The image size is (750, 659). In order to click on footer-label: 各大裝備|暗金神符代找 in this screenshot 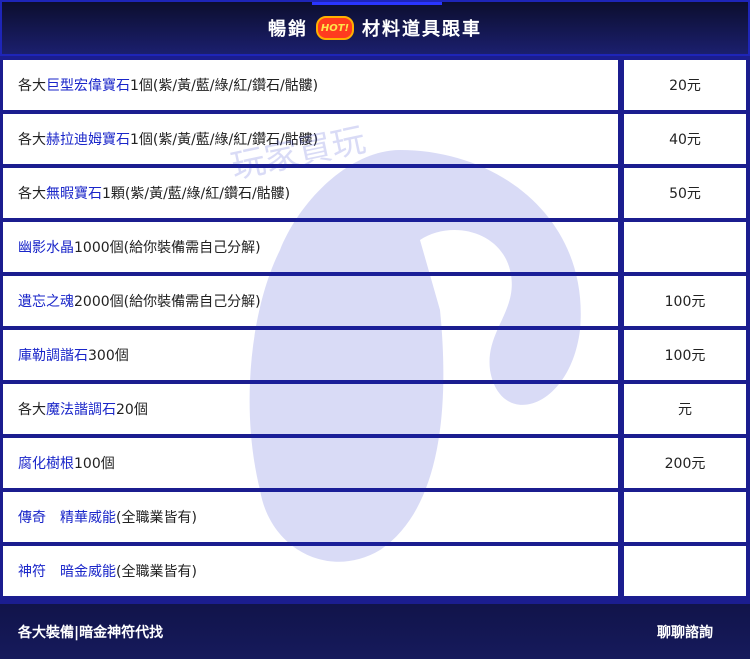, I will do `click(91, 632)`.